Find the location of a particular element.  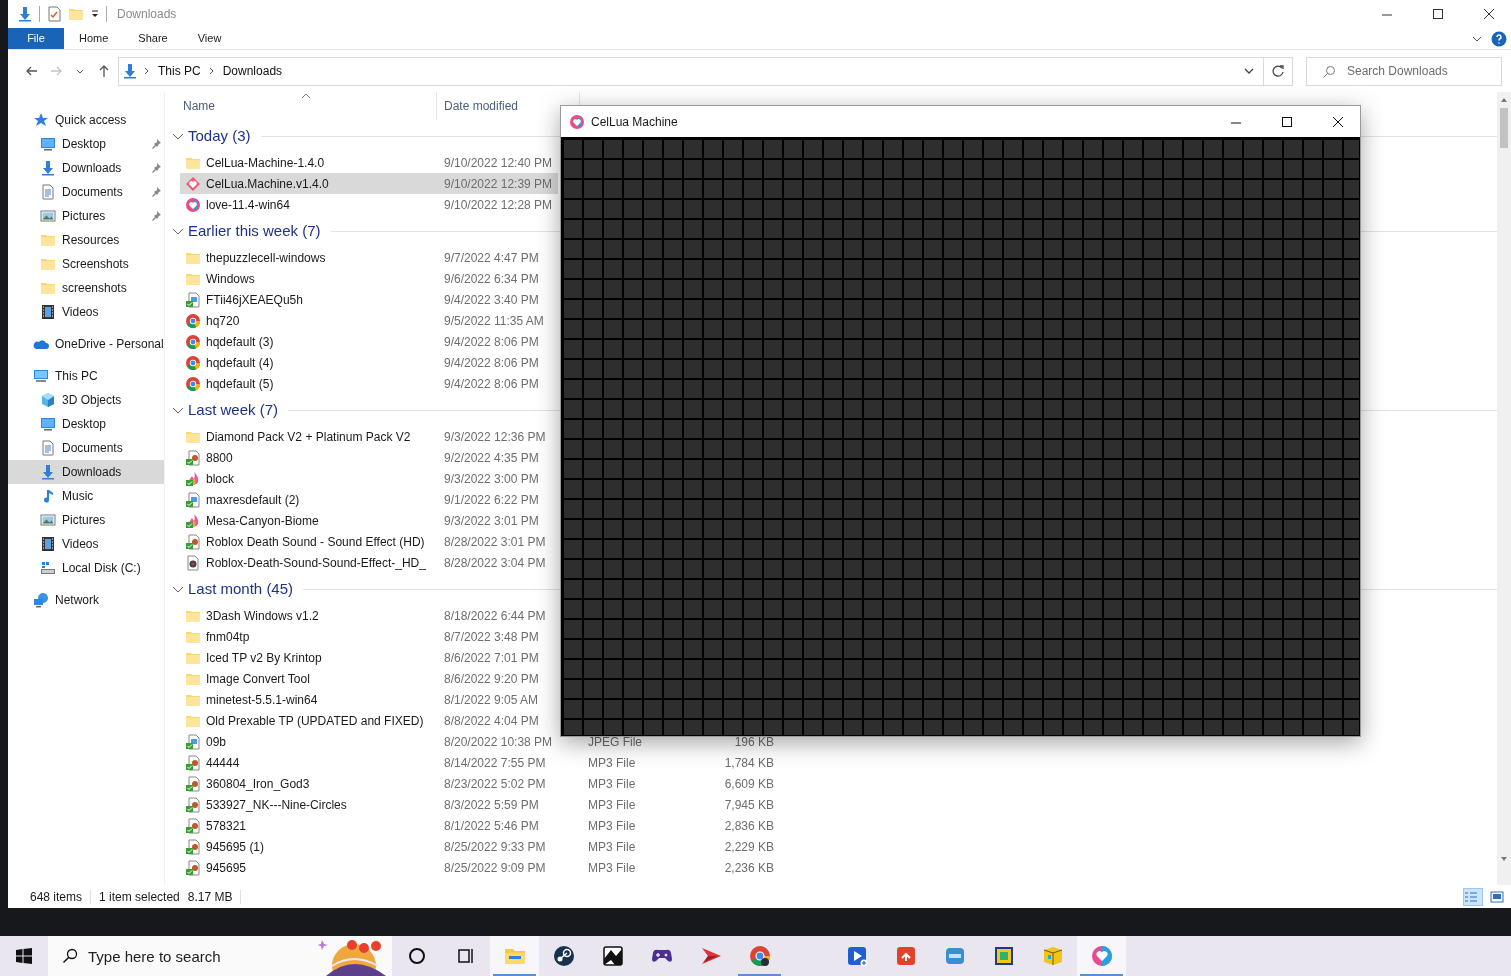

row-highlight: hq720 9/5/2022 11:35 AM is located at coordinates (369, 320).